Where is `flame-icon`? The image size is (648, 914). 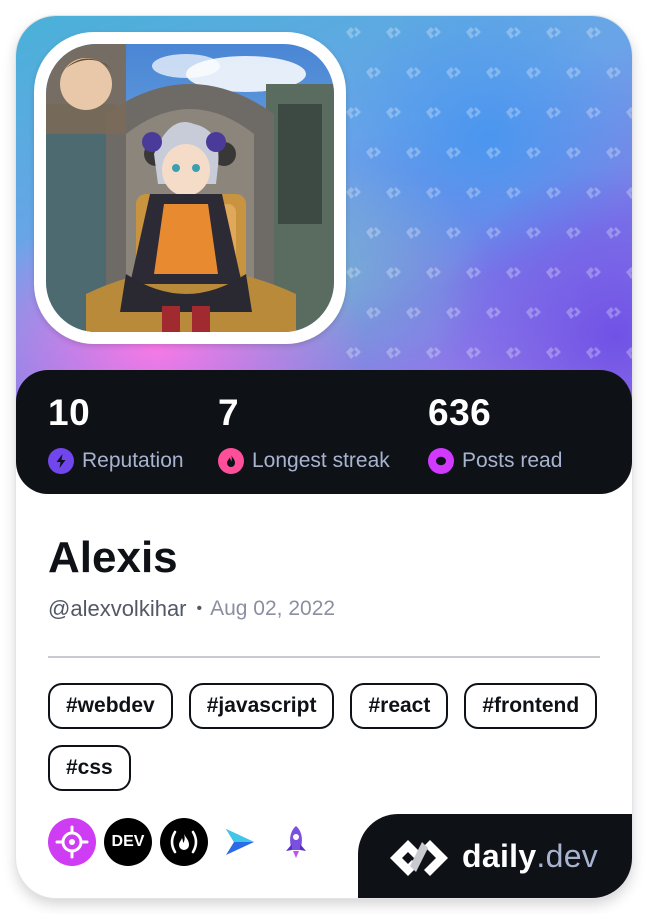 flame-icon is located at coordinates (231, 461).